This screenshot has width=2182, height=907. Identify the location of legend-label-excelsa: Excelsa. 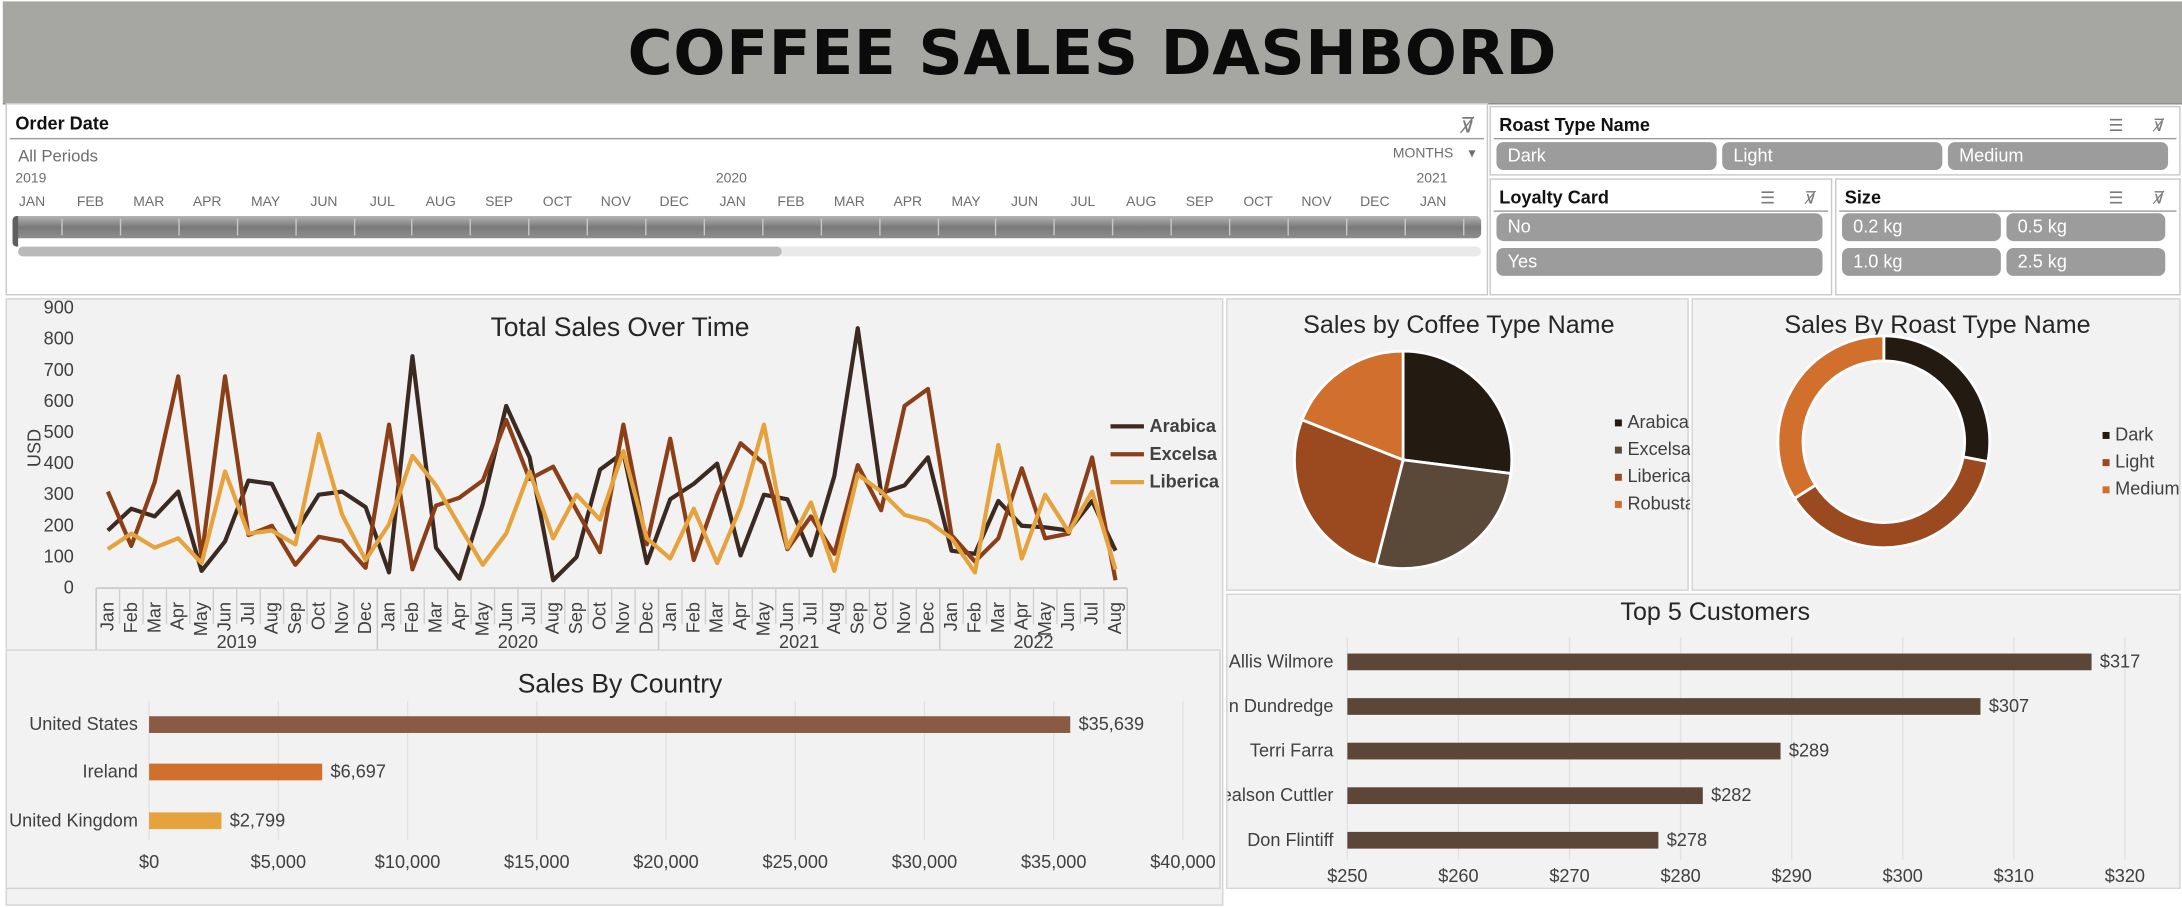
(1658, 449).